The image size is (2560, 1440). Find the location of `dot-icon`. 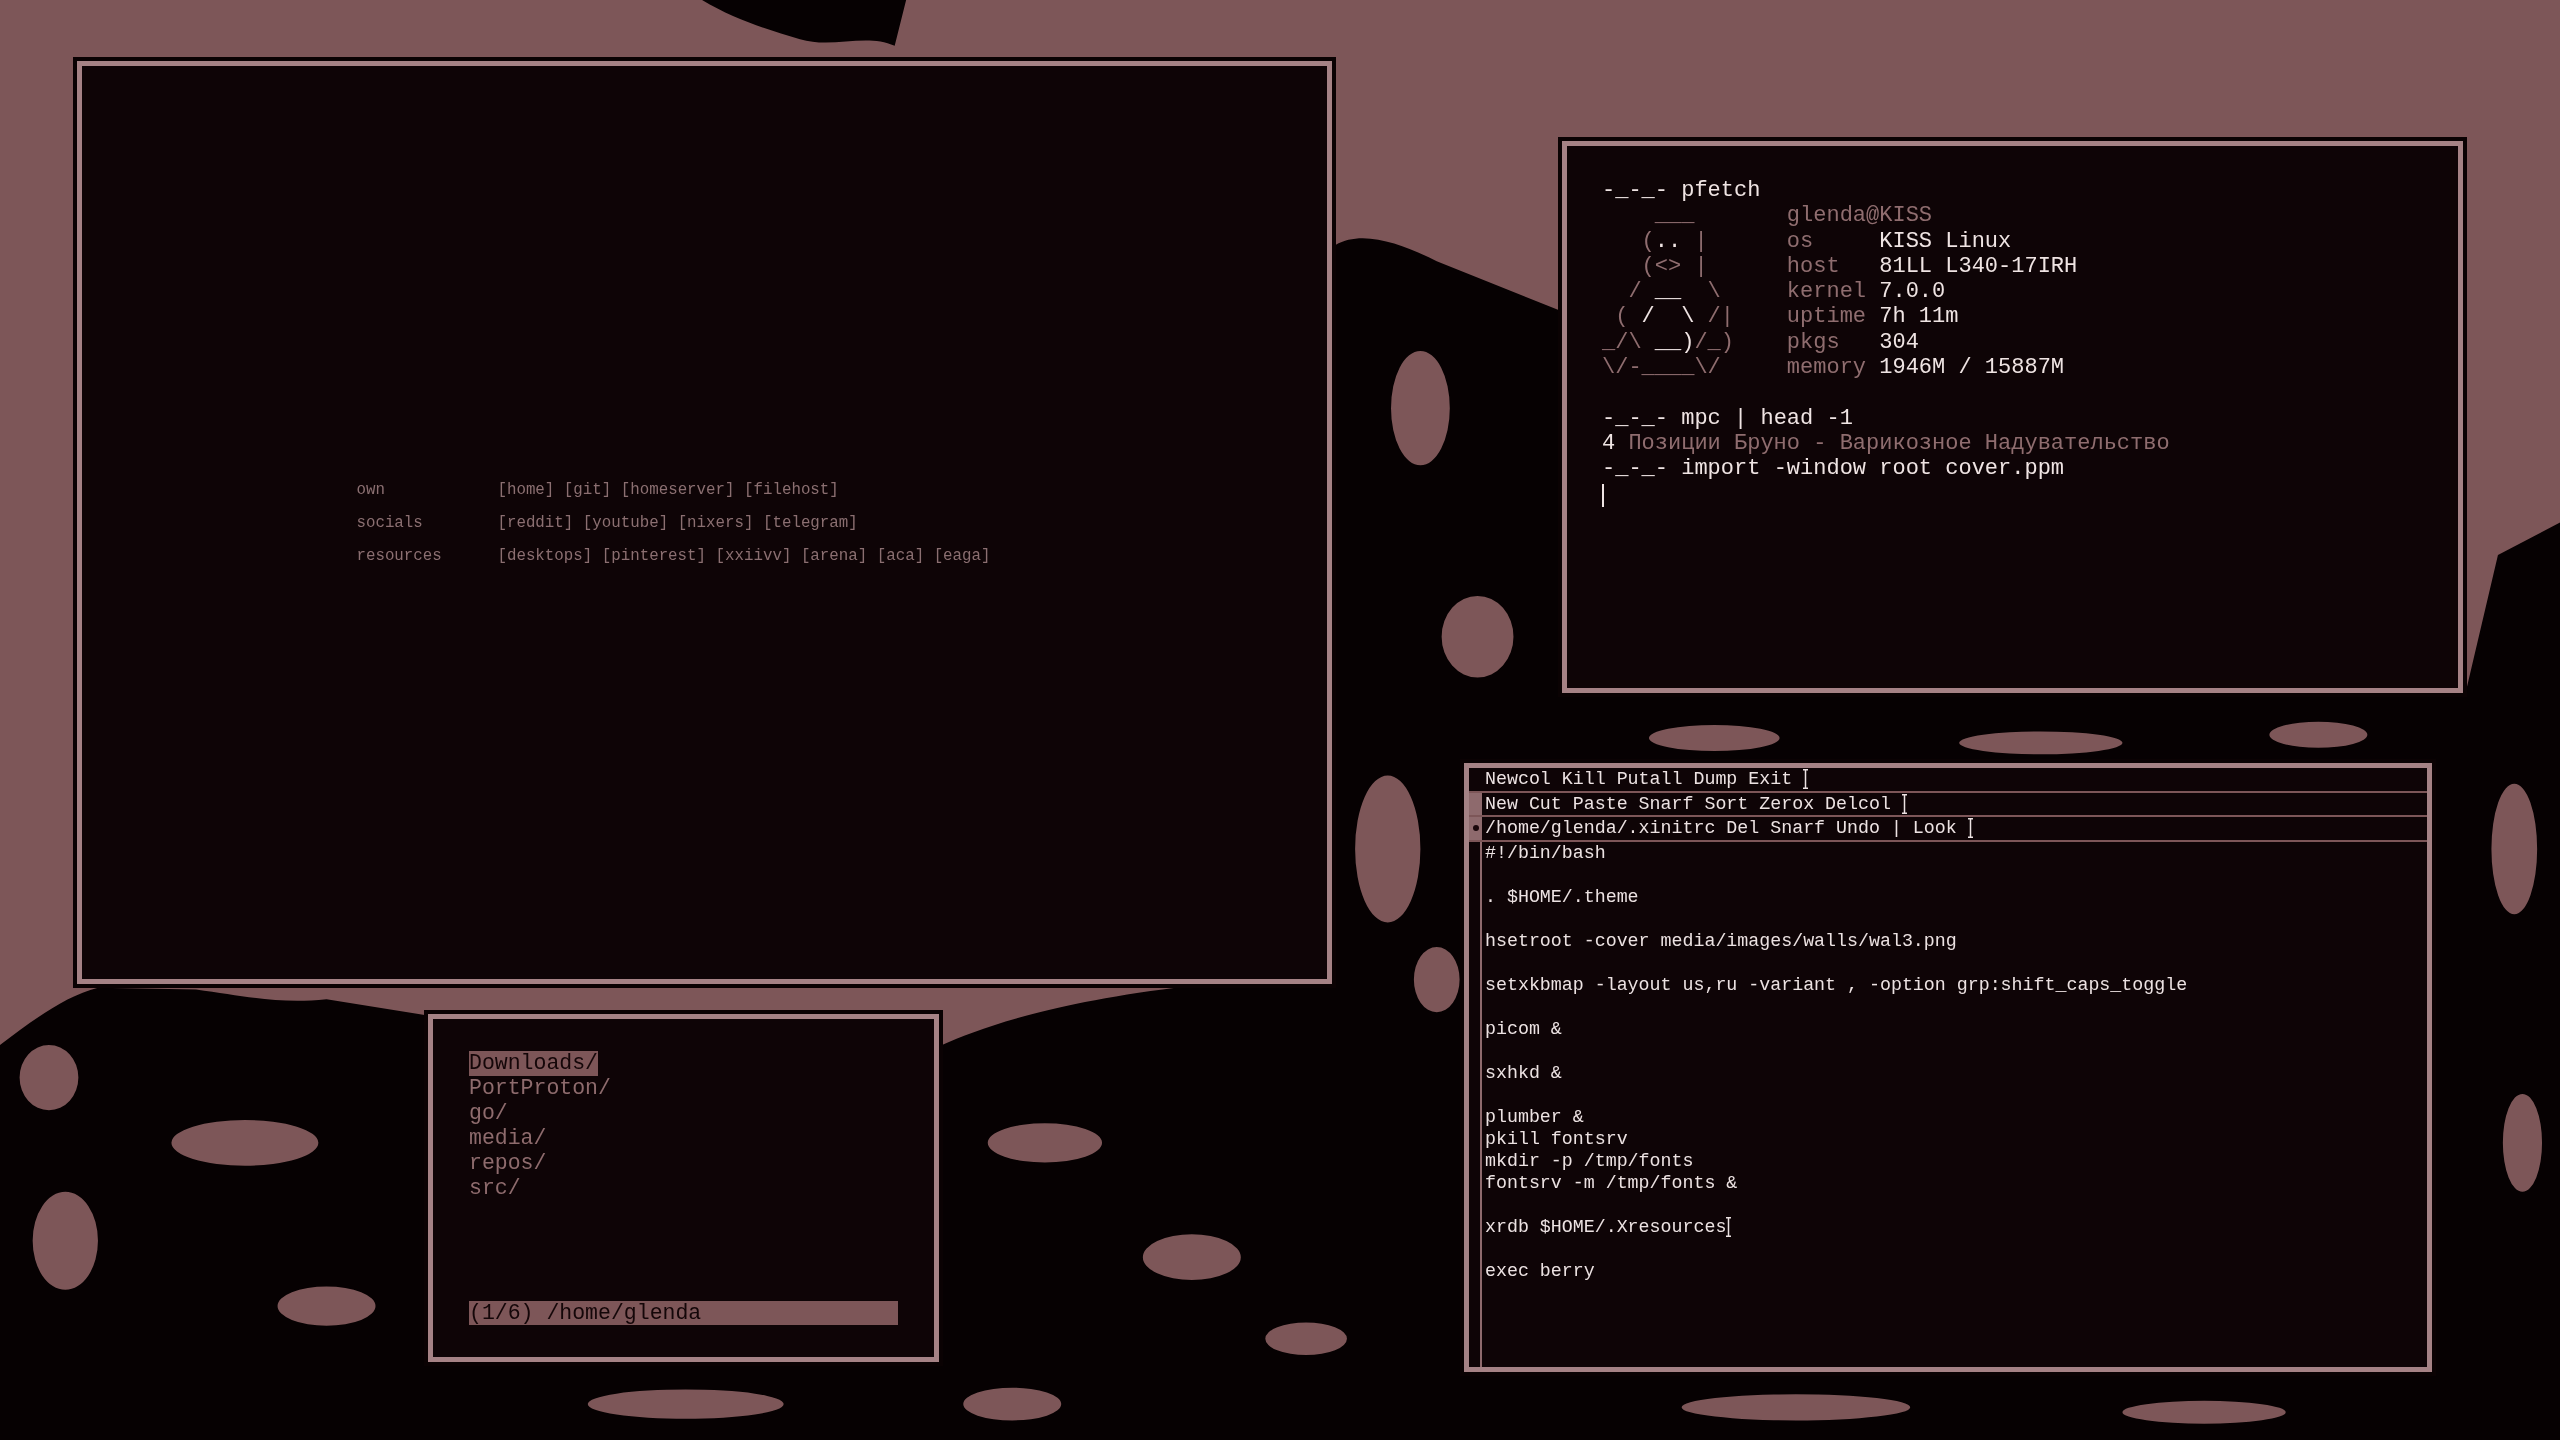

dot-icon is located at coordinates (1475, 828).